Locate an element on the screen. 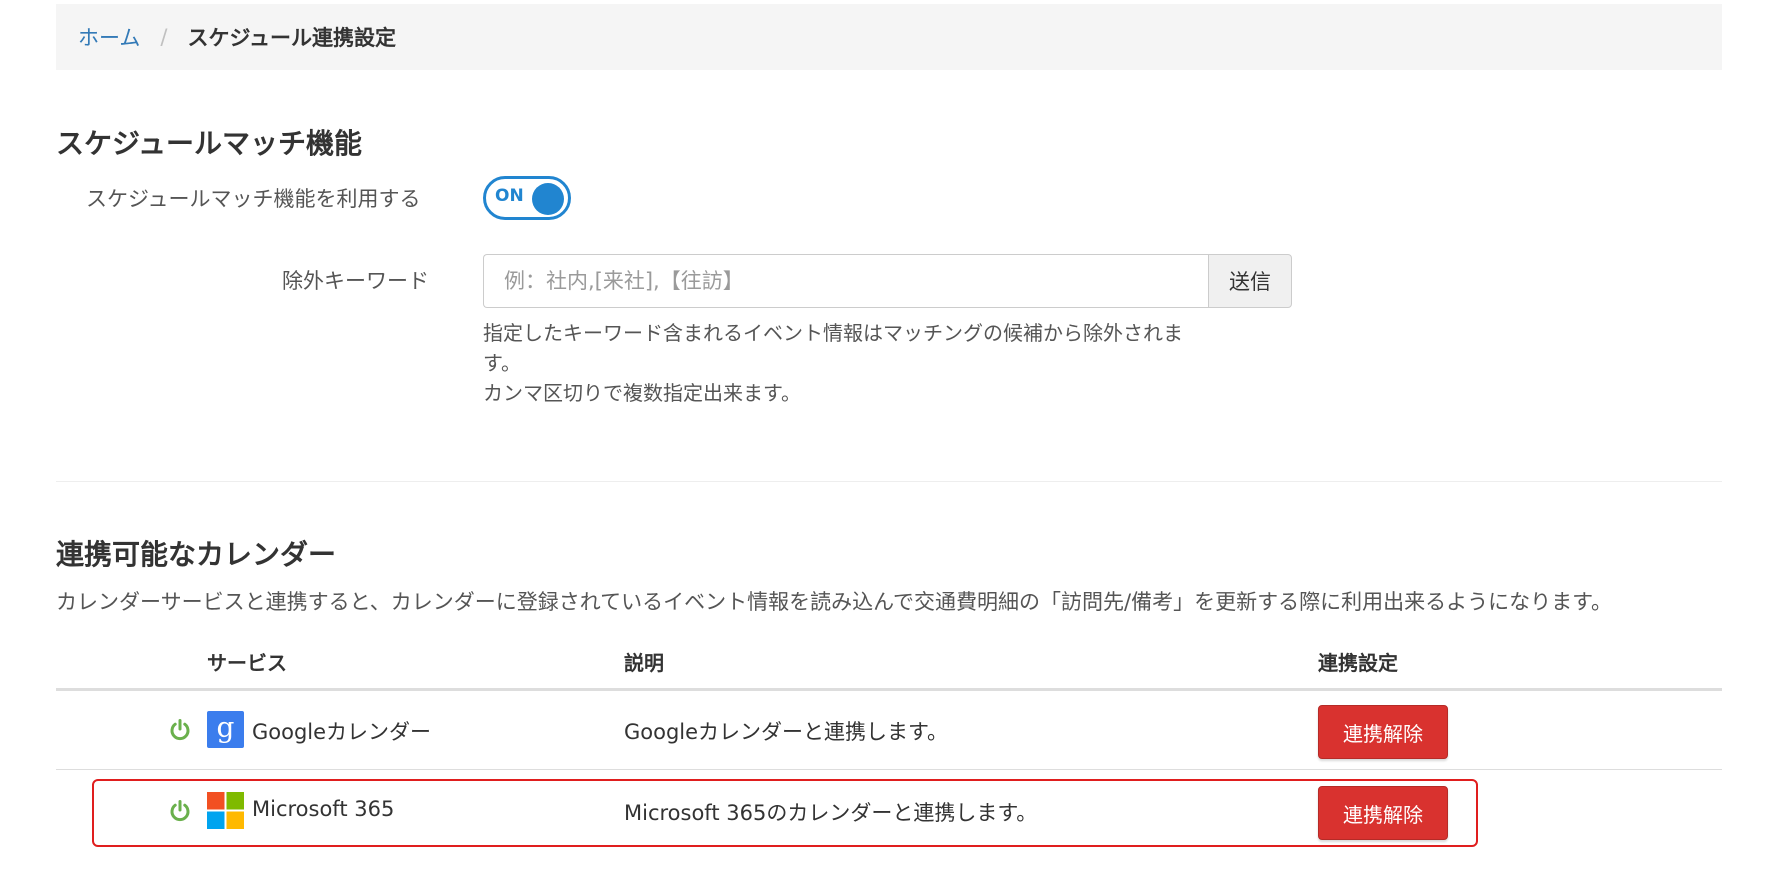 The width and height of the screenshot is (1775, 879). exclude-keyword-input is located at coordinates (845, 281).